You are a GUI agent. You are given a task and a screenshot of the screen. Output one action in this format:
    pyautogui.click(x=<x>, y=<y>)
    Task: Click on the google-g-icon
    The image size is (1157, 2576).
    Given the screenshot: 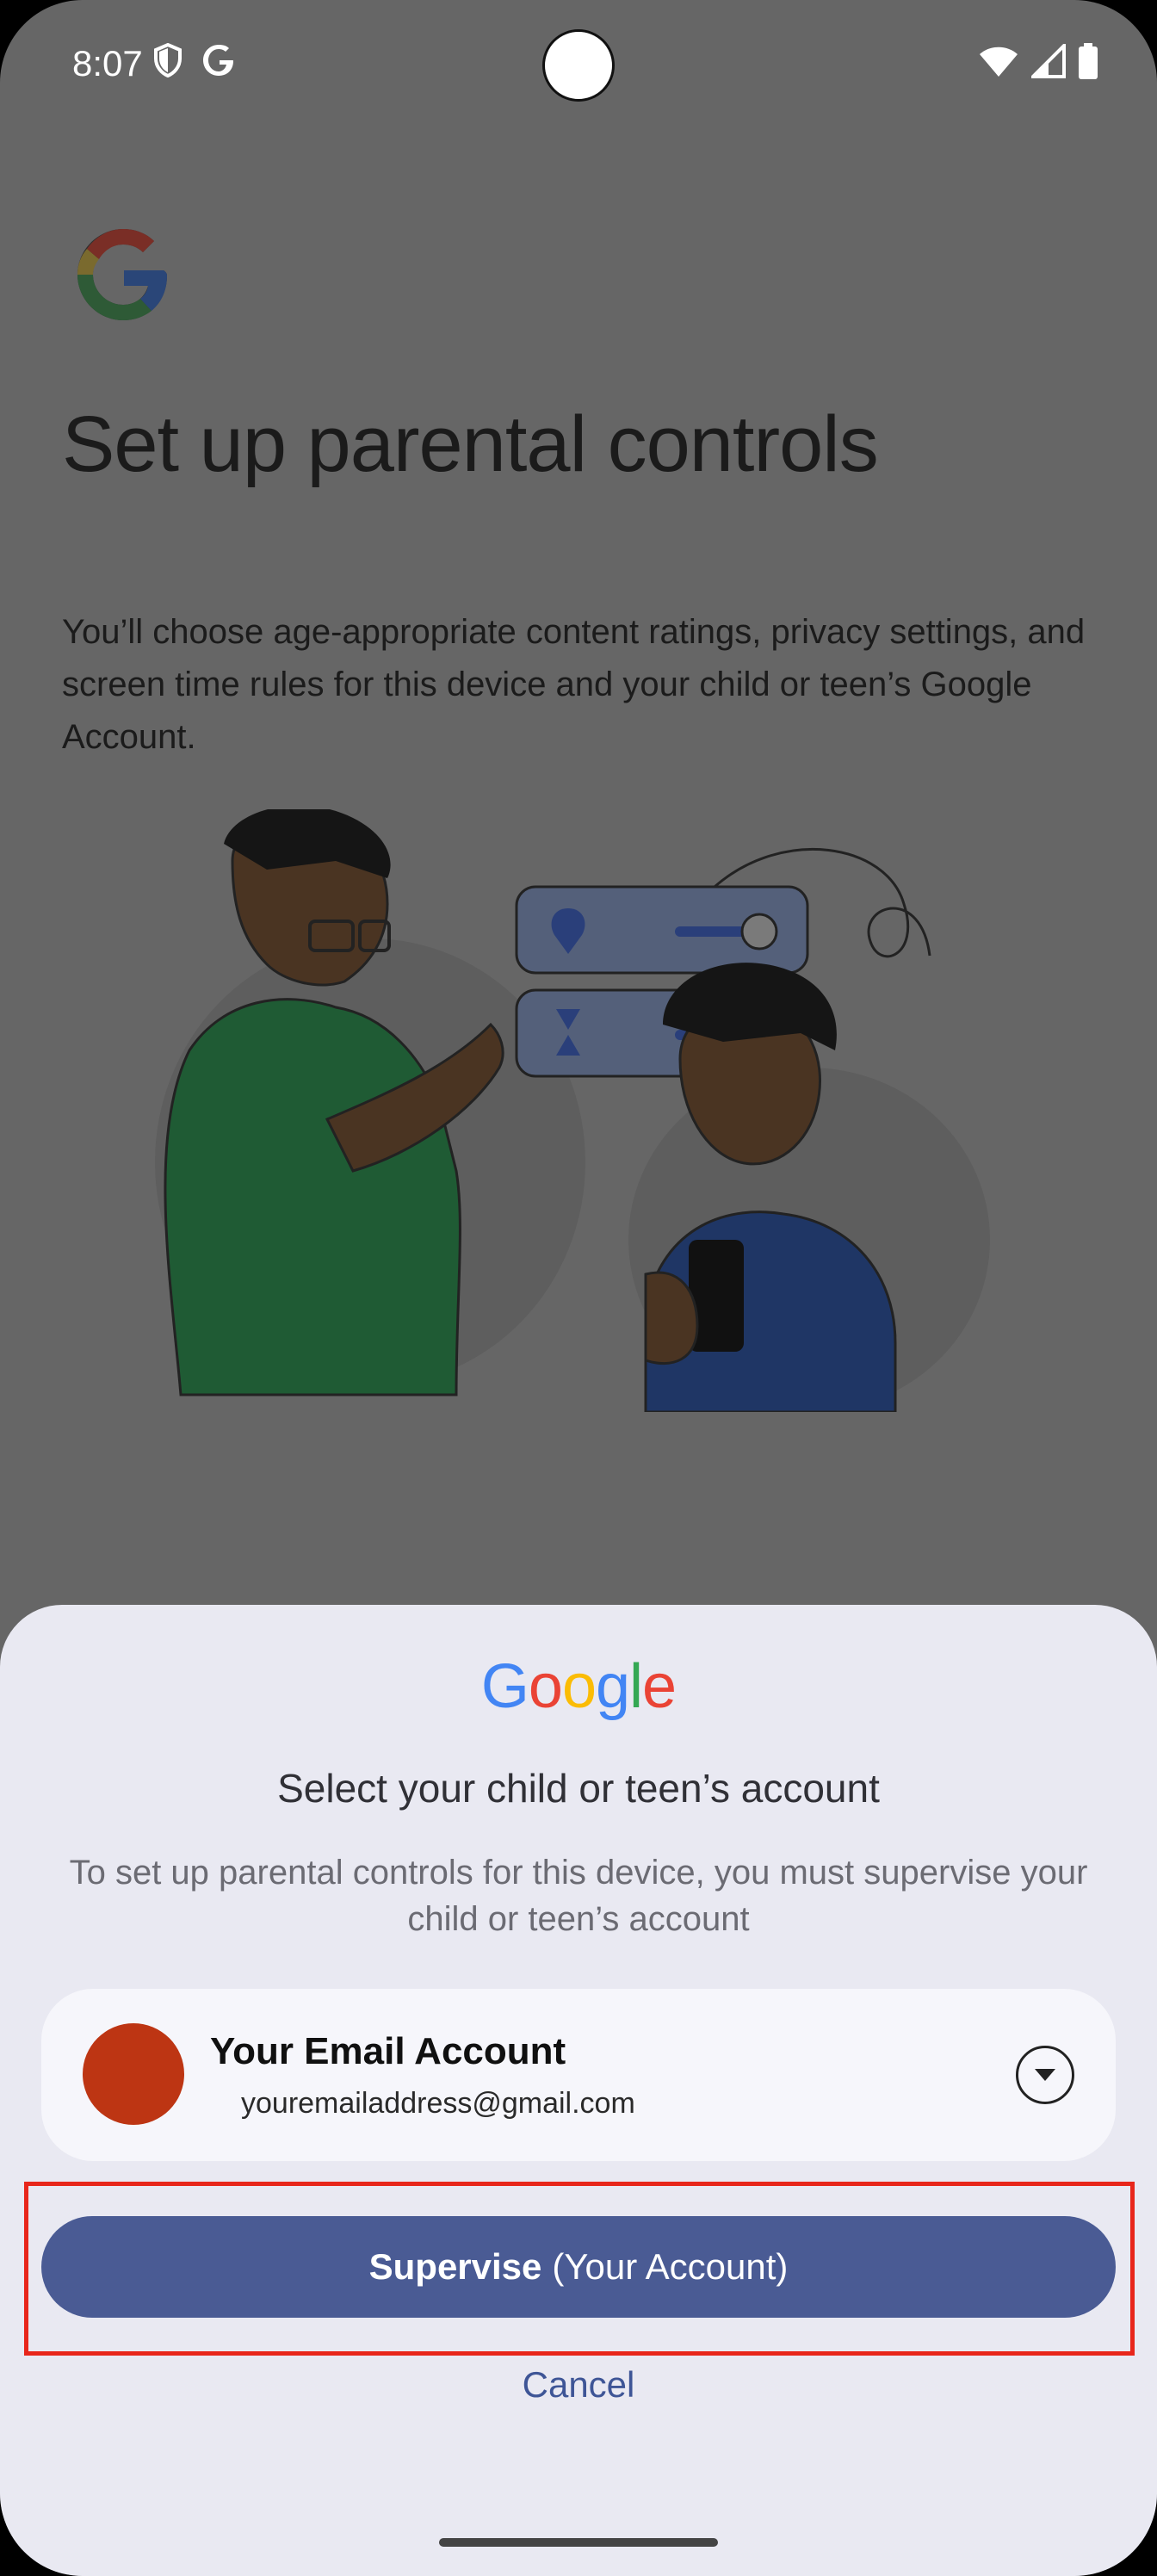 What is the action you would take?
    pyautogui.click(x=218, y=61)
    